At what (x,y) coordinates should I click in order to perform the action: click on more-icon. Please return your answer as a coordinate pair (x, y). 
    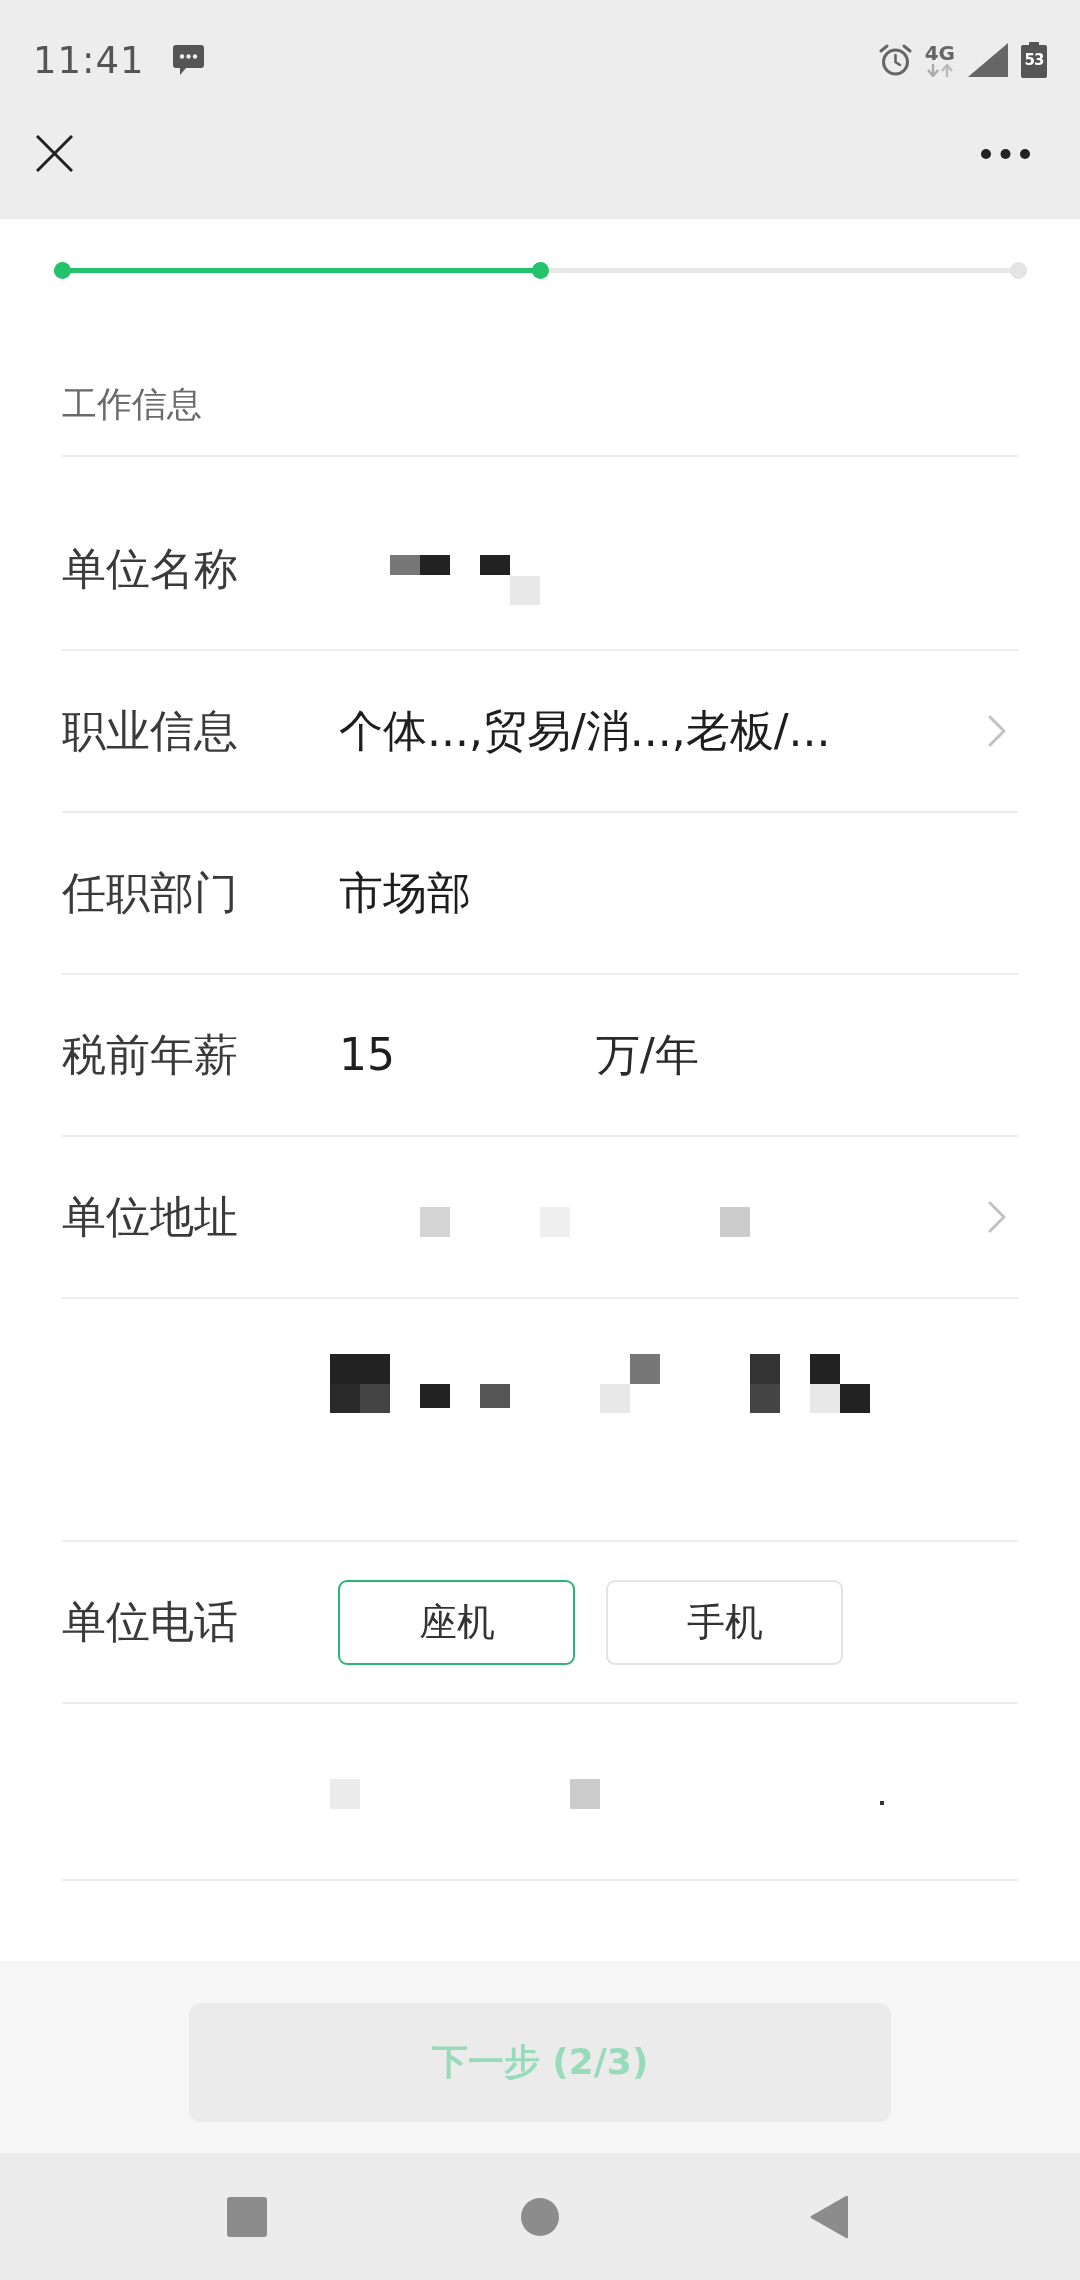
    Looking at the image, I should click on (1005, 153).